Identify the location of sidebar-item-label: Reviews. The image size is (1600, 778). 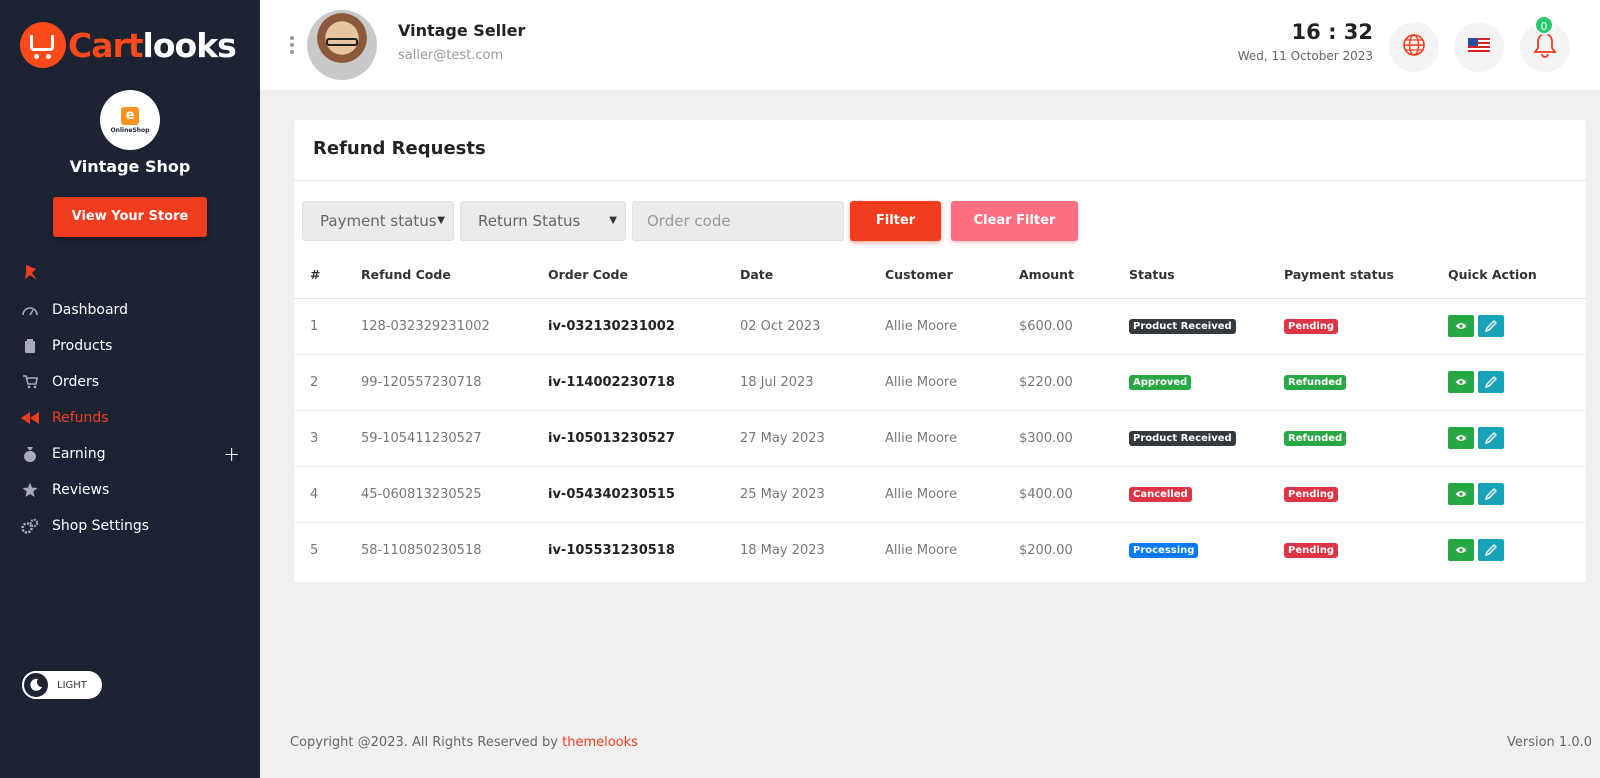
(81, 490).